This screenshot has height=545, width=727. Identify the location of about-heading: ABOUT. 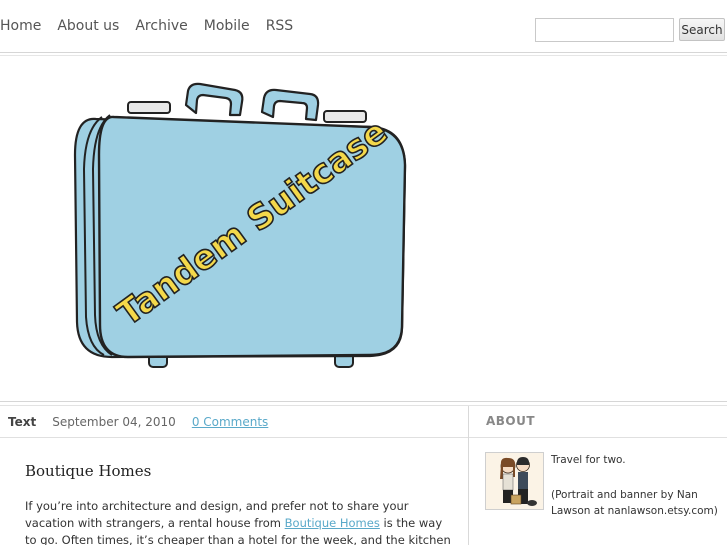
(511, 421).